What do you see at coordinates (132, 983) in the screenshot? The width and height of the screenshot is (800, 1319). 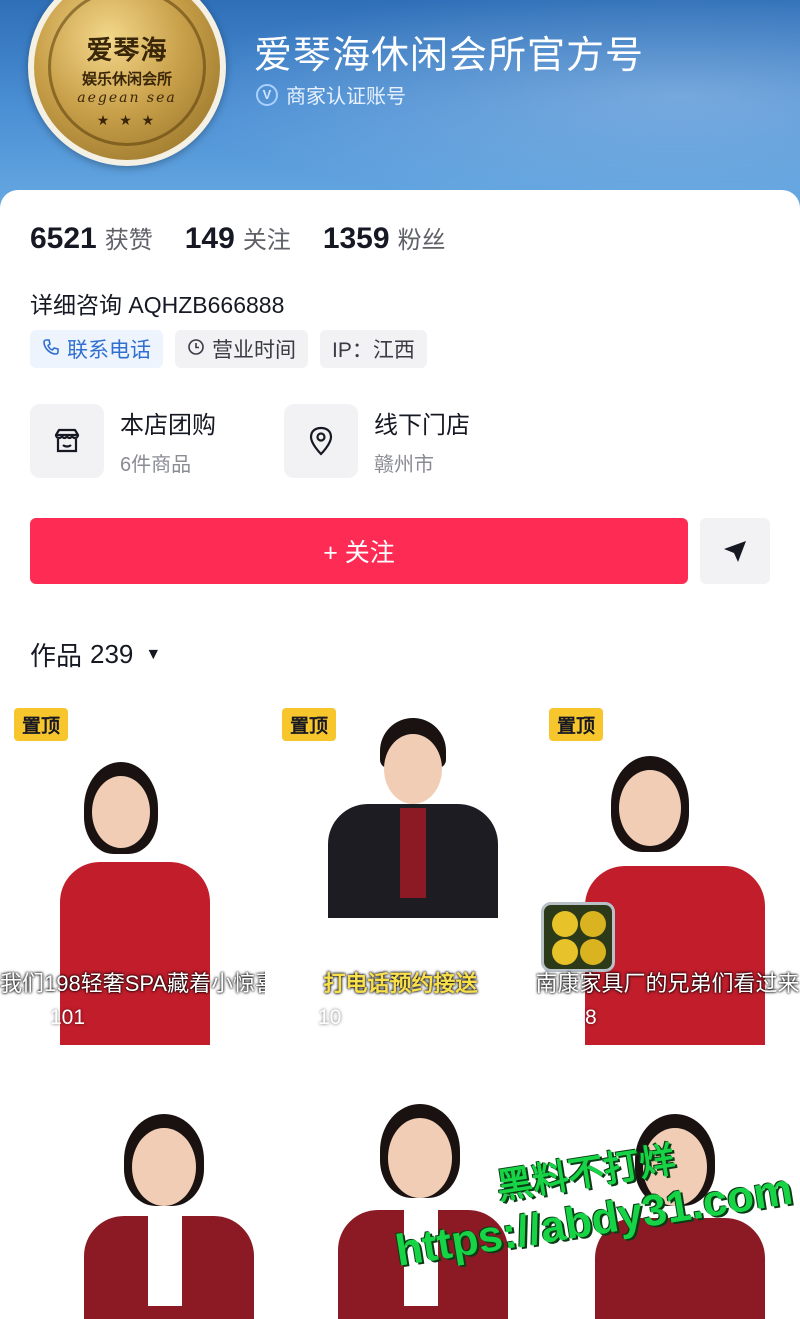 I see `video-caption: 我们198轻奢SPA藏着小惊喜` at bounding box center [132, 983].